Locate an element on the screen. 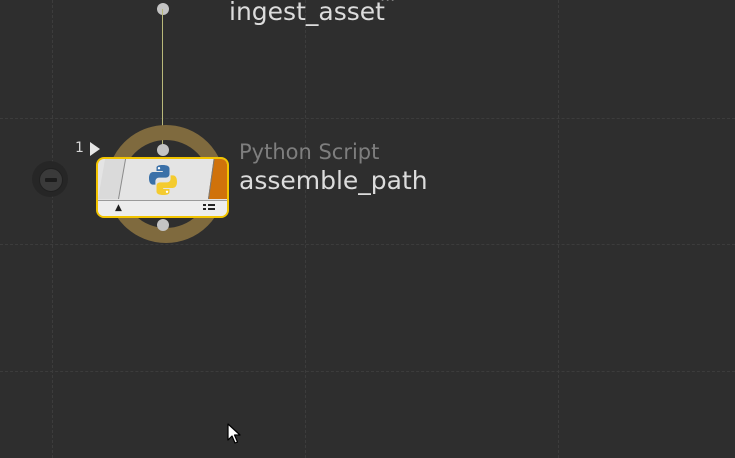  upstream-node-name: ingest_asset is located at coordinates (307, 13).